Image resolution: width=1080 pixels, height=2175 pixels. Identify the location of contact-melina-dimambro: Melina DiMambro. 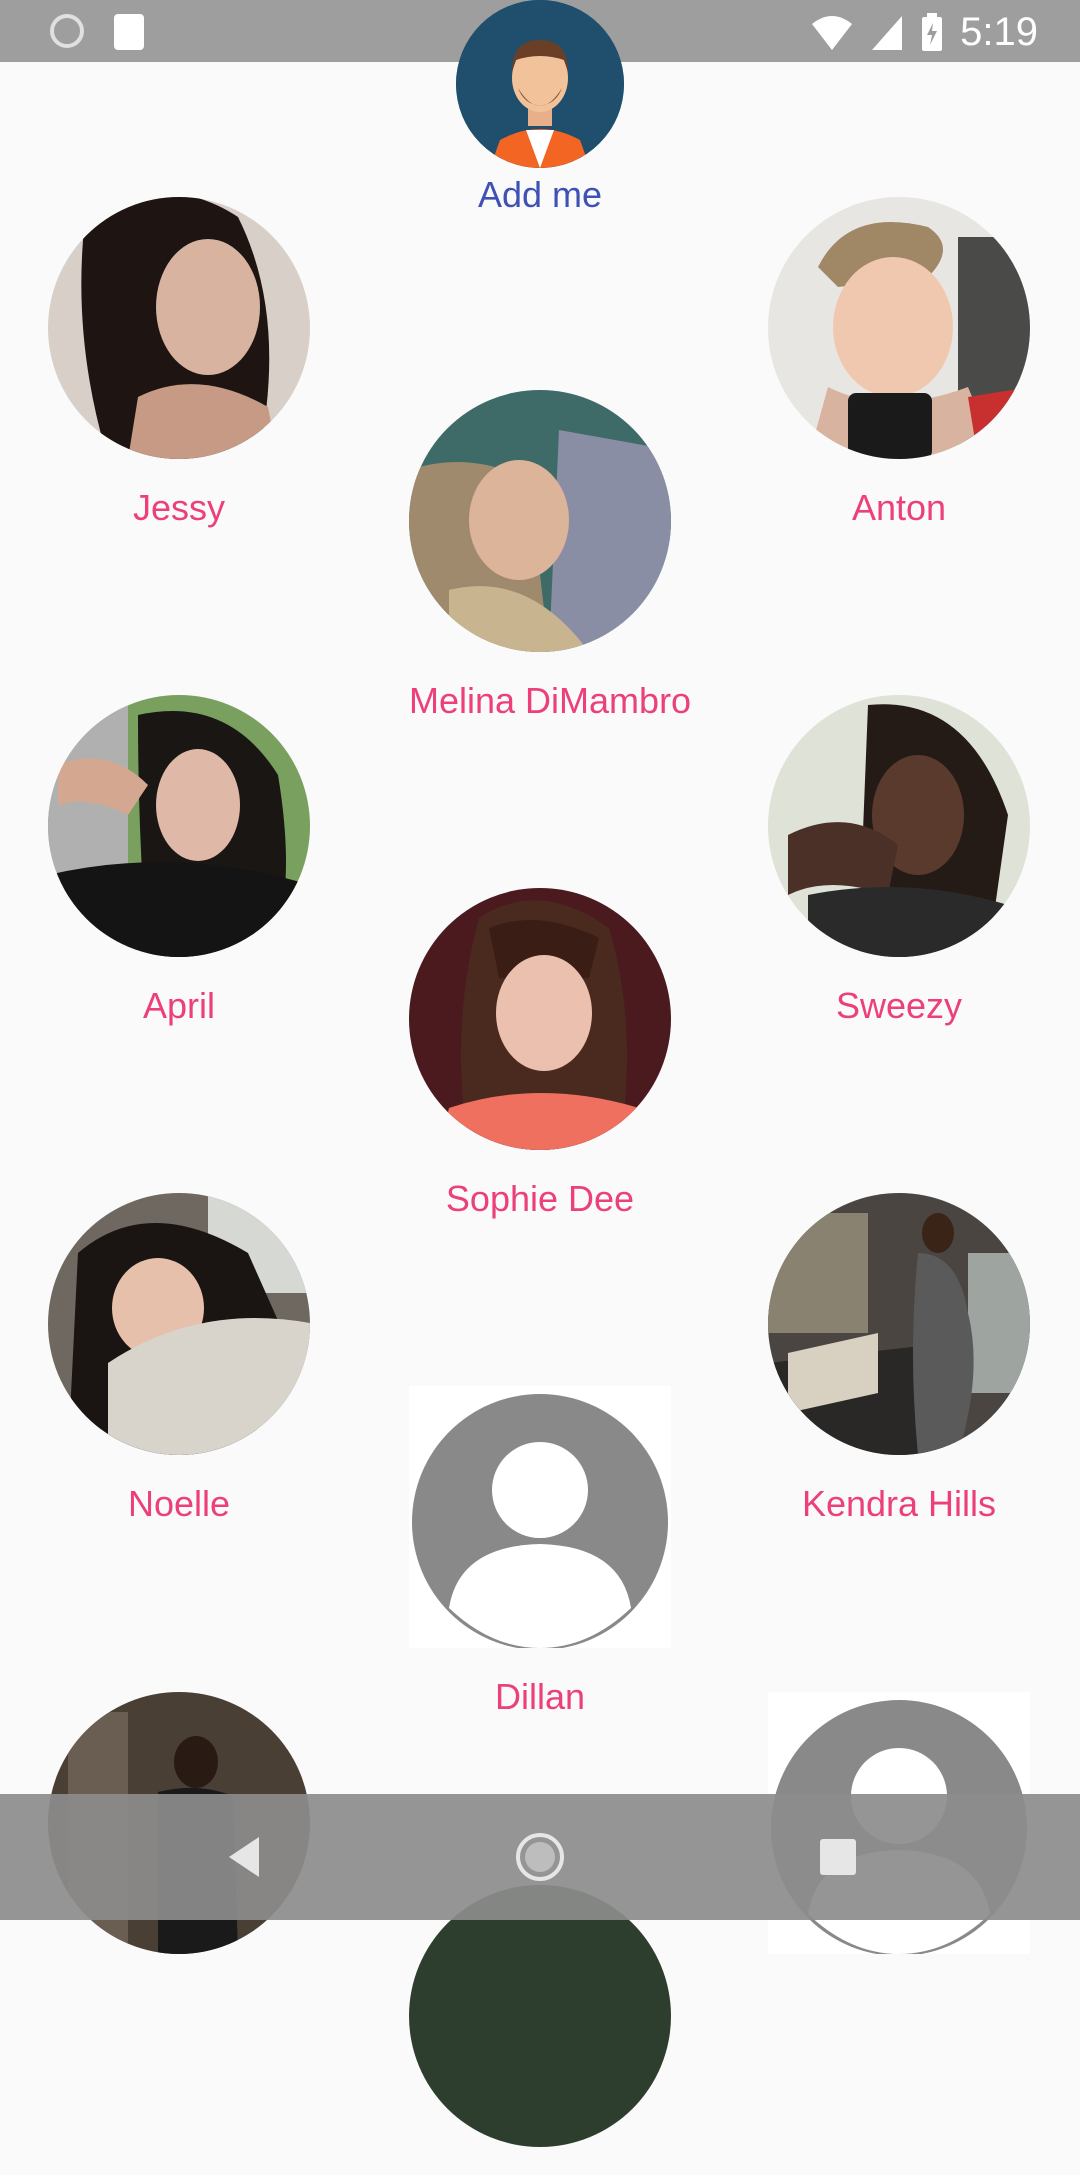
(550, 556).